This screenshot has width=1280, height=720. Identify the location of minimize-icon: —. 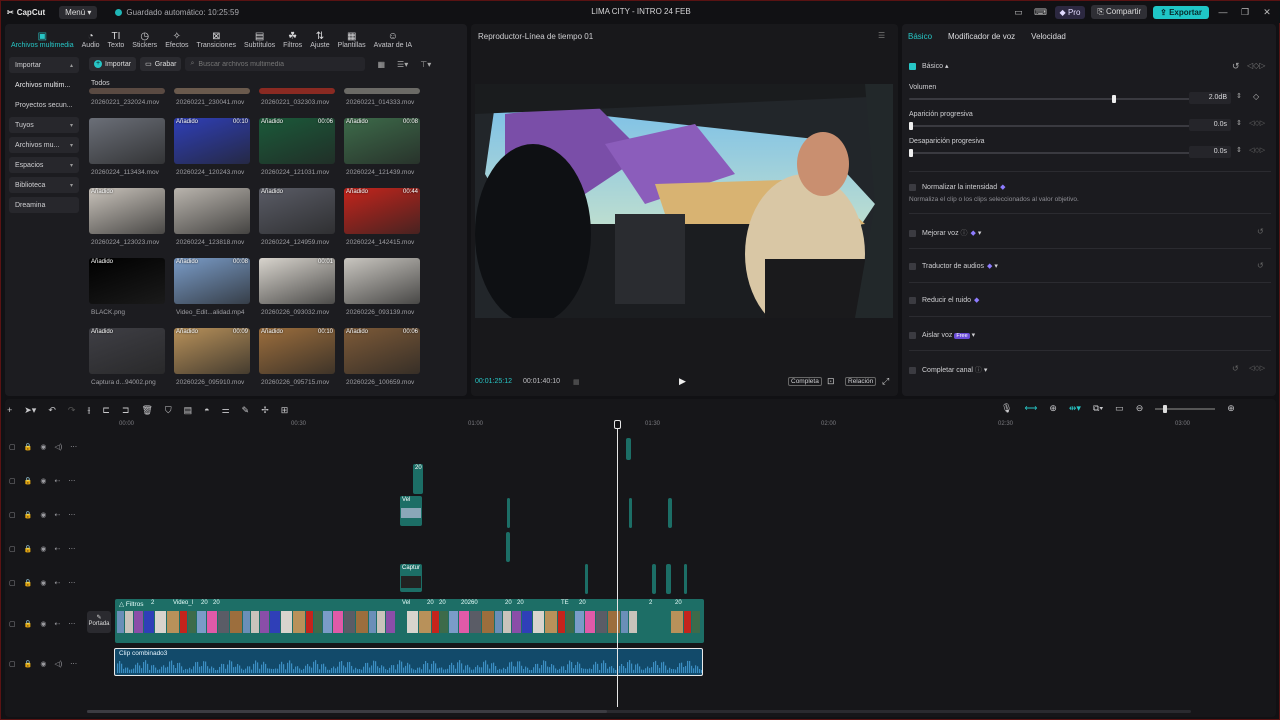
(1223, 12).